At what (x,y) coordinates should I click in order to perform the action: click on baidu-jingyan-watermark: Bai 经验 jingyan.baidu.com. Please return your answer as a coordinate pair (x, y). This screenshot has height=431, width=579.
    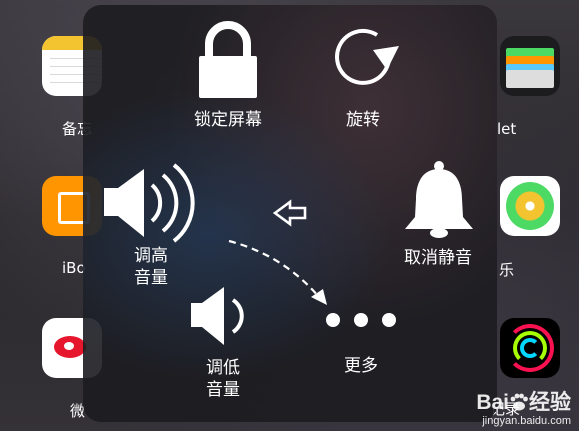
    Looking at the image, I should click on (523, 409).